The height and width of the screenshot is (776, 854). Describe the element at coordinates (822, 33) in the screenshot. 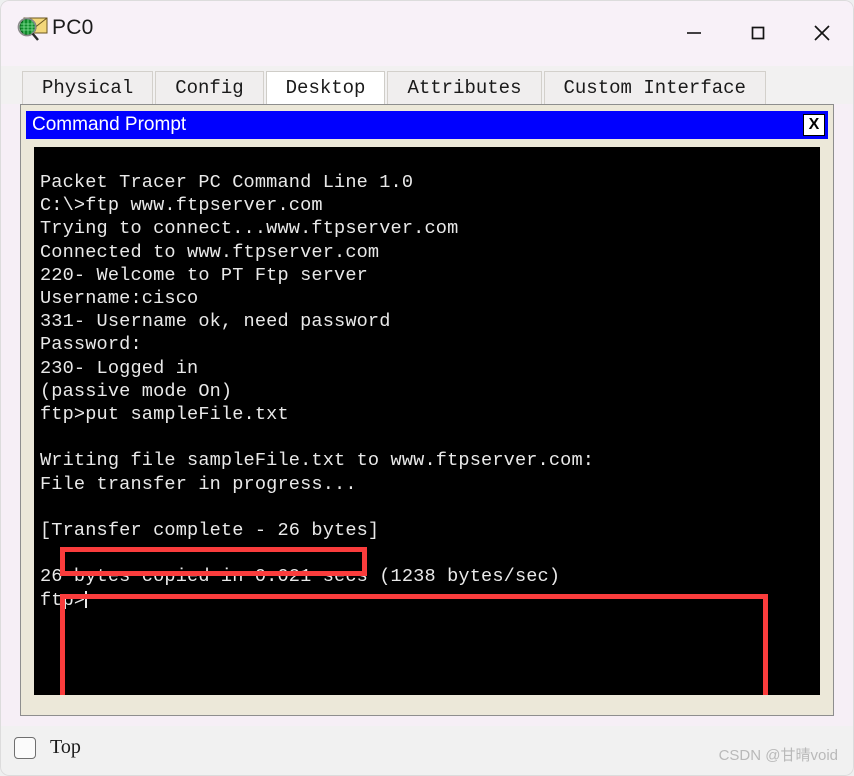

I see `close-button` at that location.